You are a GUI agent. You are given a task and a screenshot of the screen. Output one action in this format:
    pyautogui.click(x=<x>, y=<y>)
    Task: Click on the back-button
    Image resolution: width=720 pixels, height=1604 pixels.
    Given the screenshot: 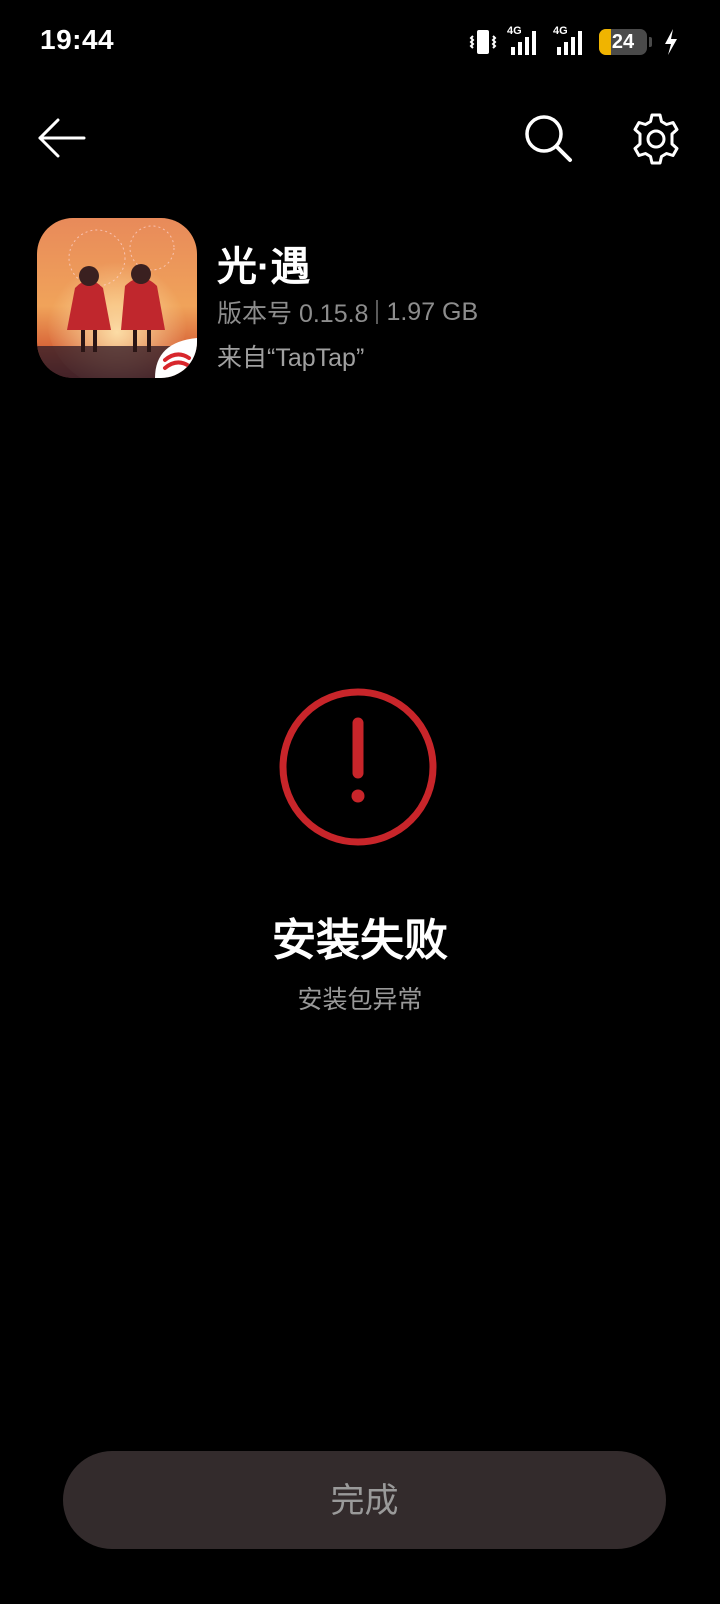 What is the action you would take?
    pyautogui.click(x=62, y=138)
    